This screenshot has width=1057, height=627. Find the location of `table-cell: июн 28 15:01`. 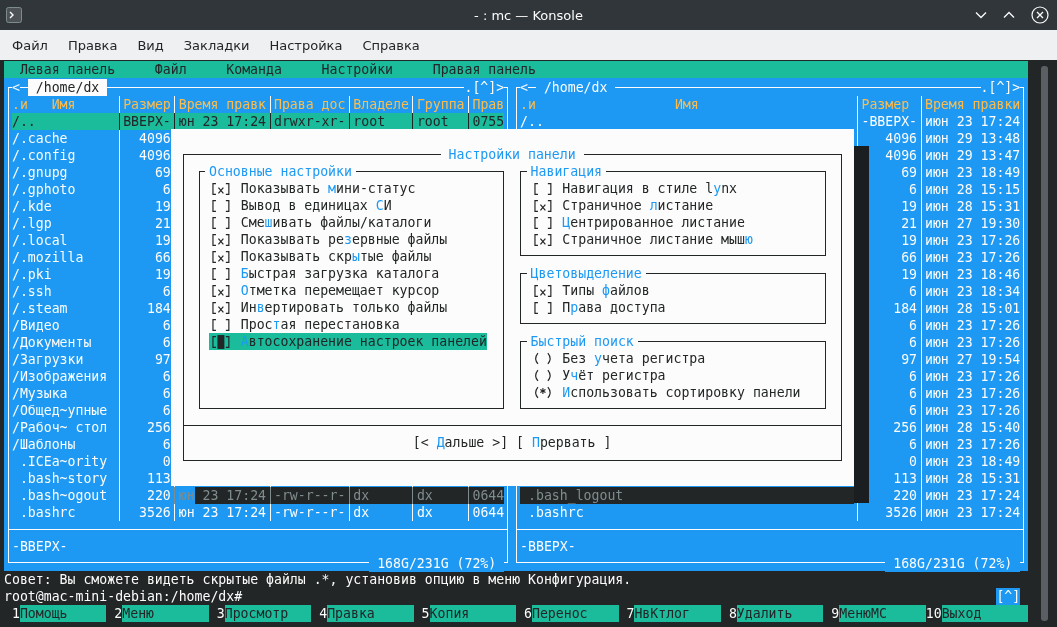

table-cell: июн 28 15:01 is located at coordinates (973, 308).